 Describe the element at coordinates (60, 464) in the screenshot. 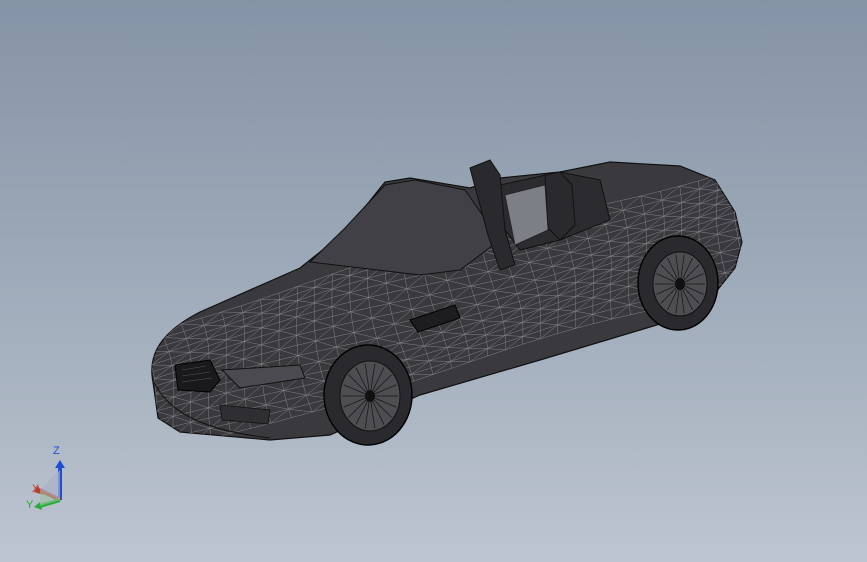

I see `z-axis-arrow-icon` at that location.